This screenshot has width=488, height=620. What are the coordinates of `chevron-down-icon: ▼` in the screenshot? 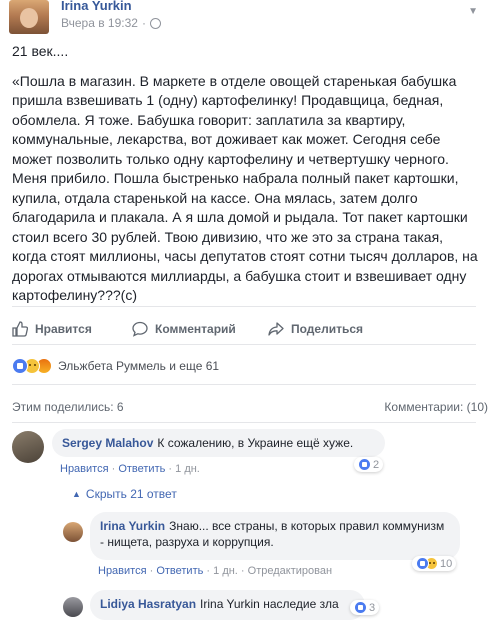 It's located at (473, 11).